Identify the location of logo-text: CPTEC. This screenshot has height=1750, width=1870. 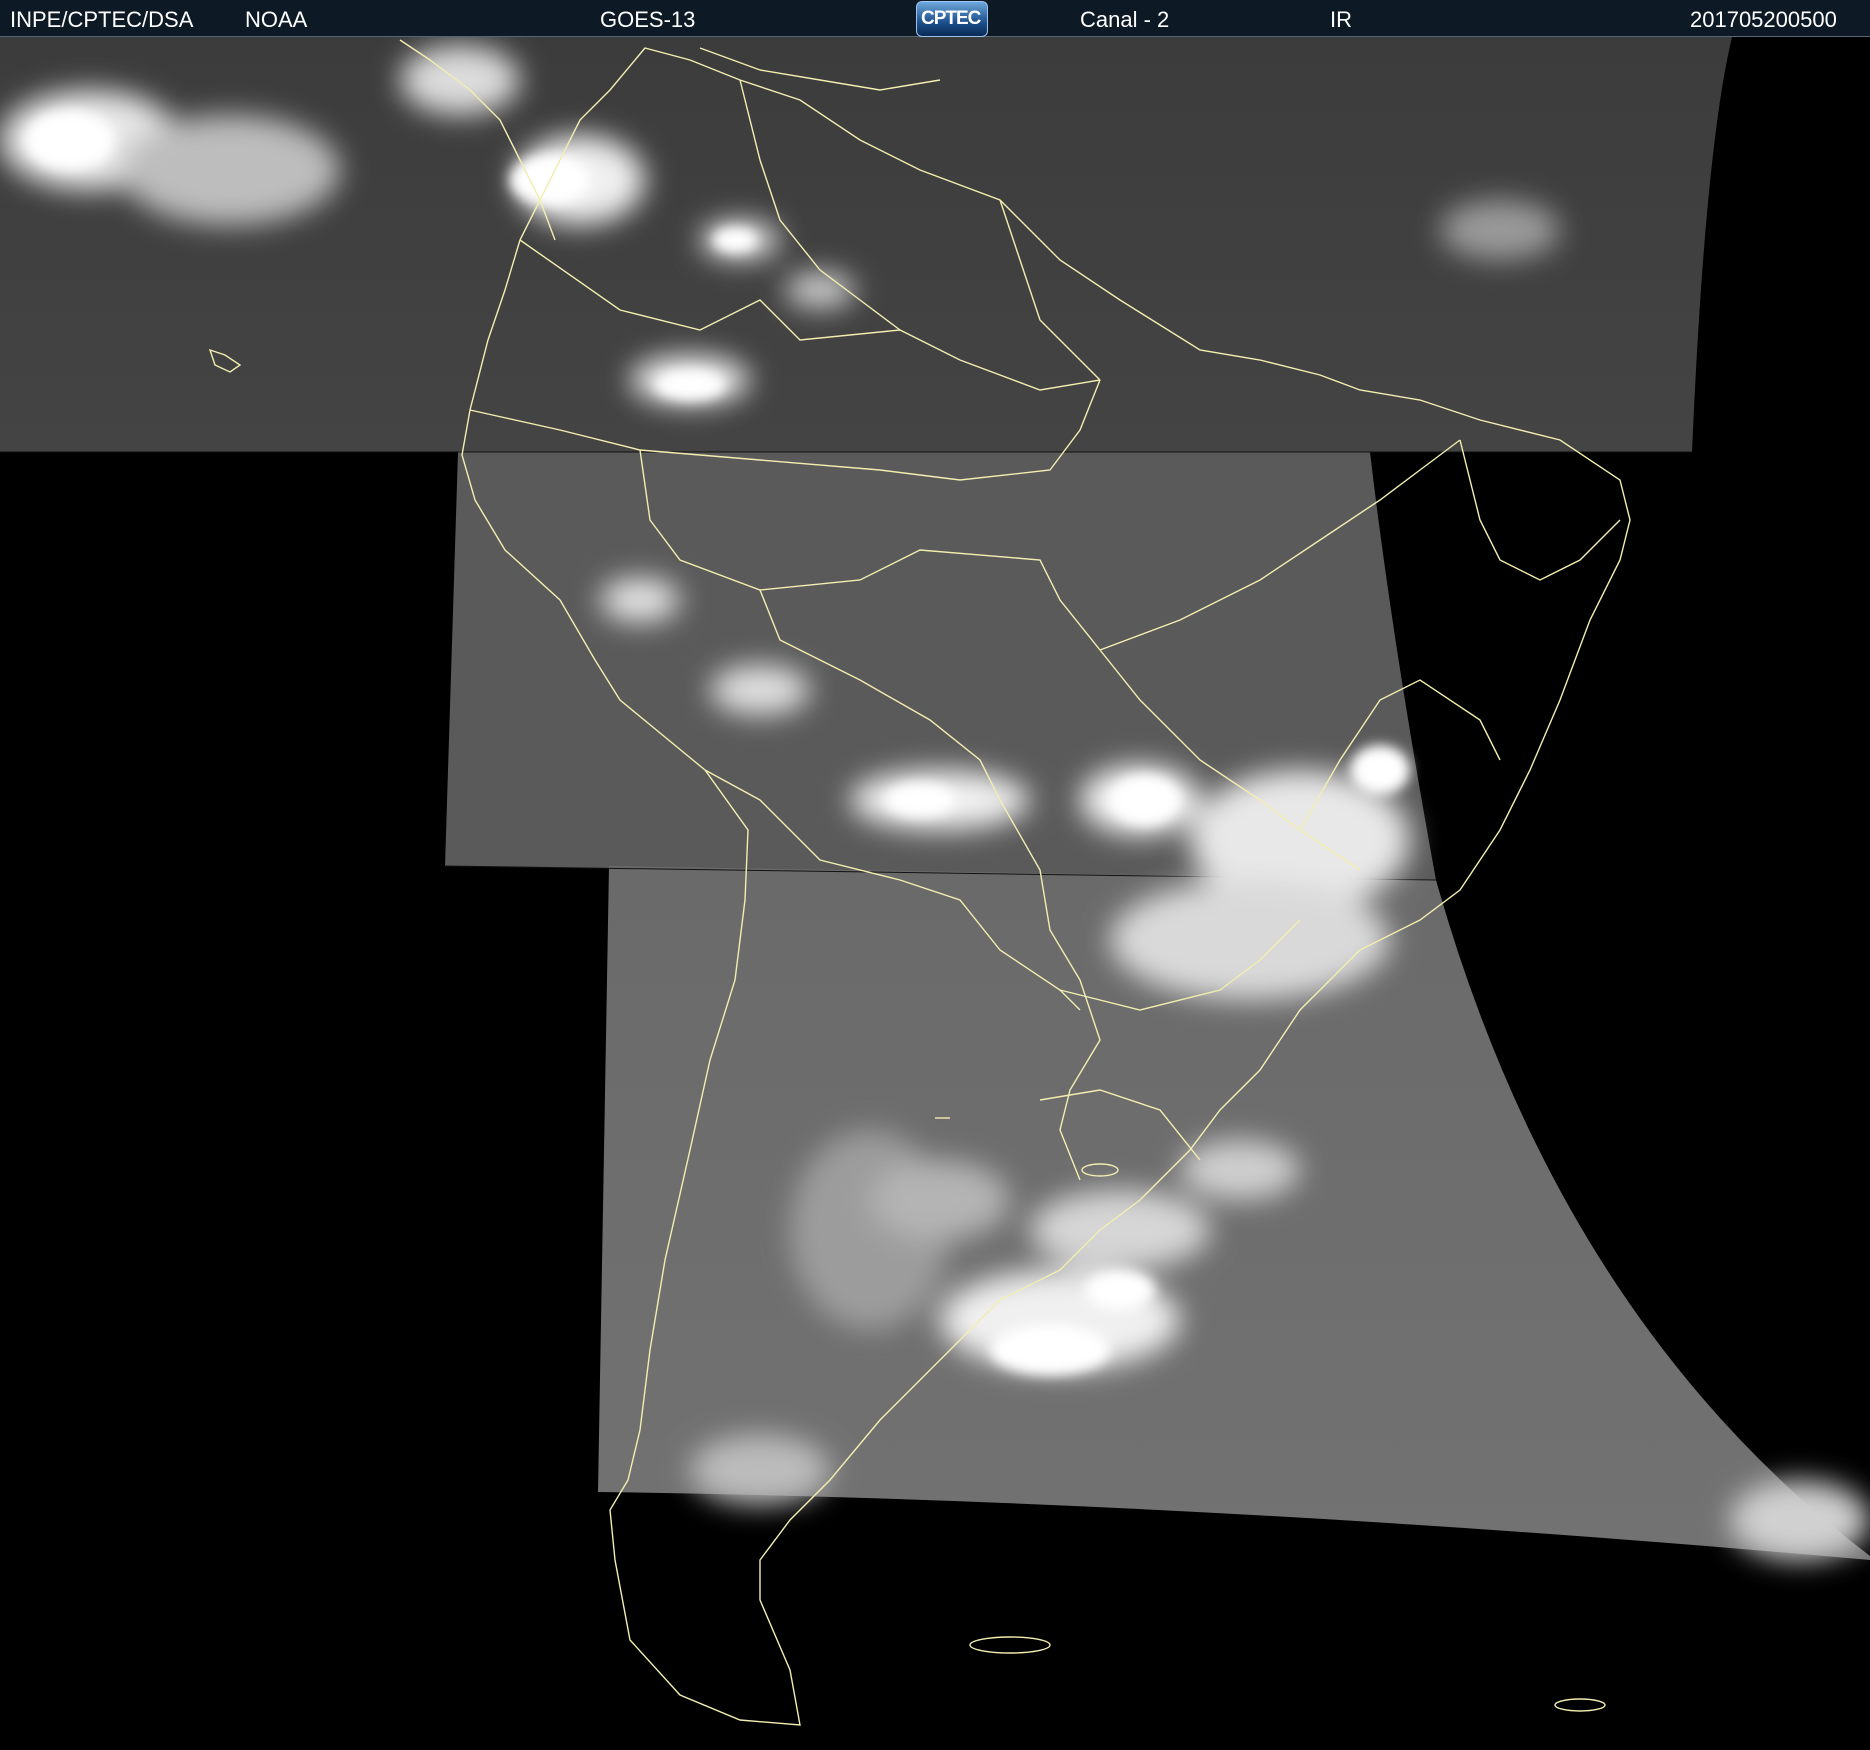
(951, 18).